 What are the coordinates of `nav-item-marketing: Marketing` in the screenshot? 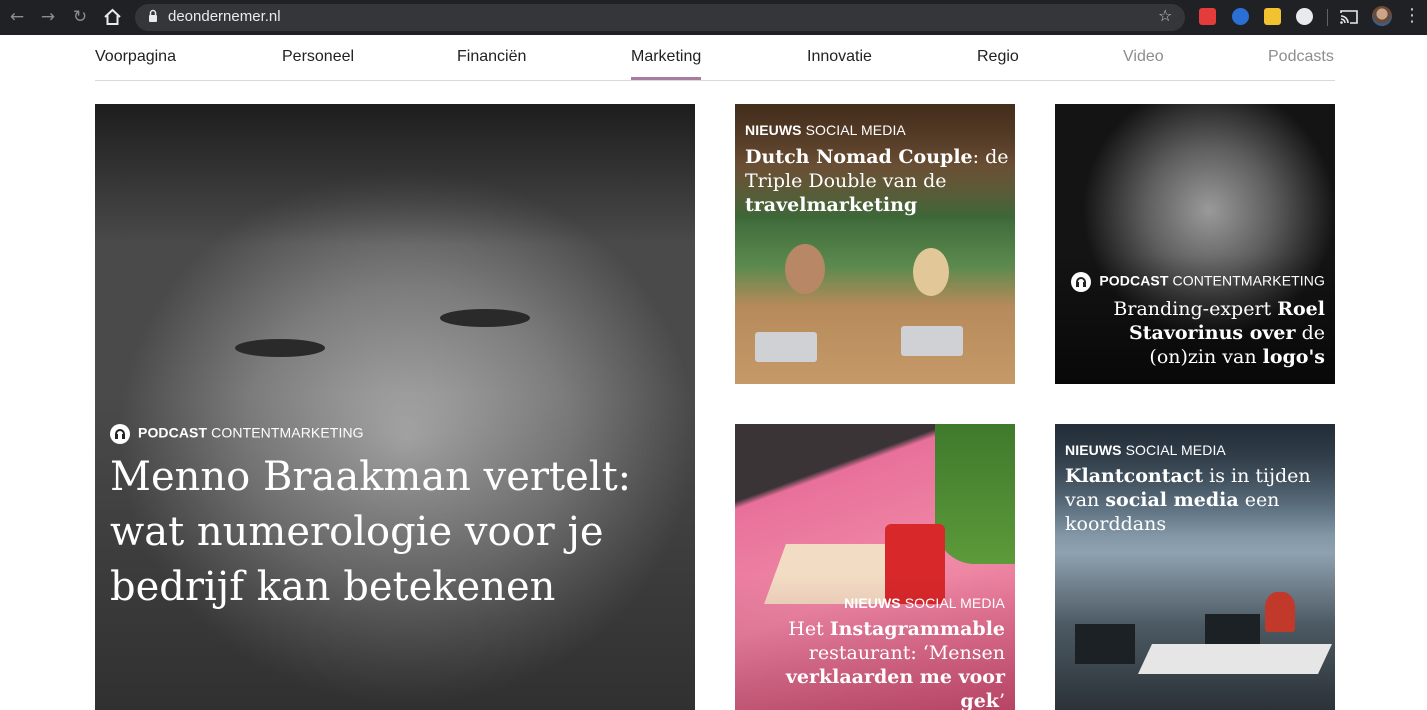 It's located at (666, 64).